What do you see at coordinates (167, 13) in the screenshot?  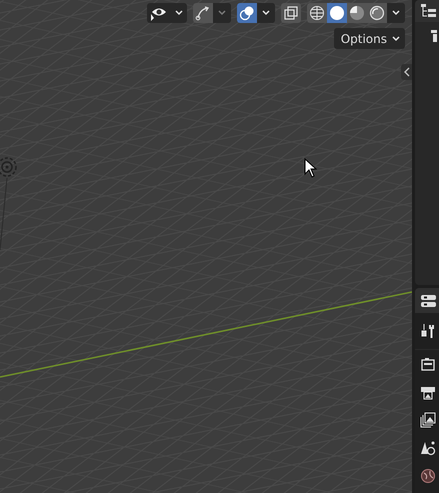 I see `visibility-dropdown` at bounding box center [167, 13].